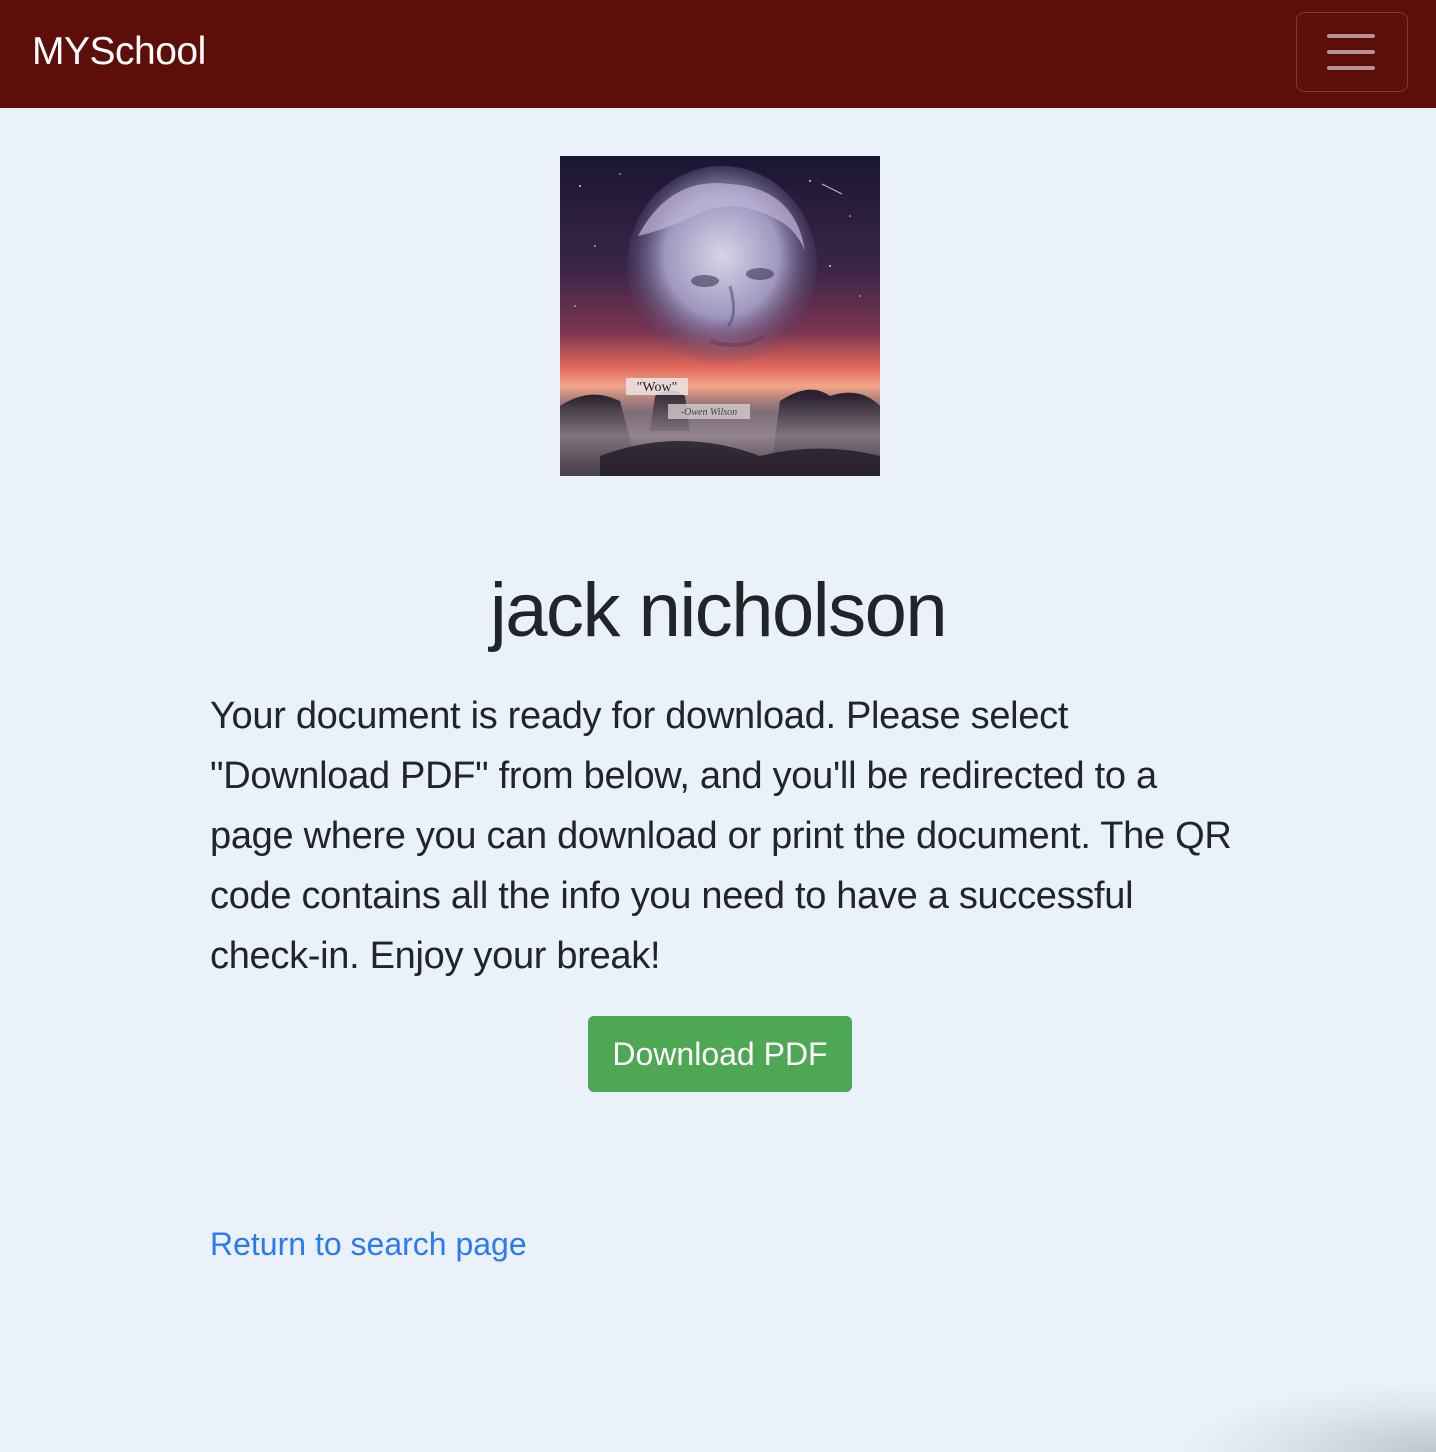 The height and width of the screenshot is (1452, 1436). What do you see at coordinates (368, 1244) in the screenshot?
I see `return-to-search-link: Return to search page` at bounding box center [368, 1244].